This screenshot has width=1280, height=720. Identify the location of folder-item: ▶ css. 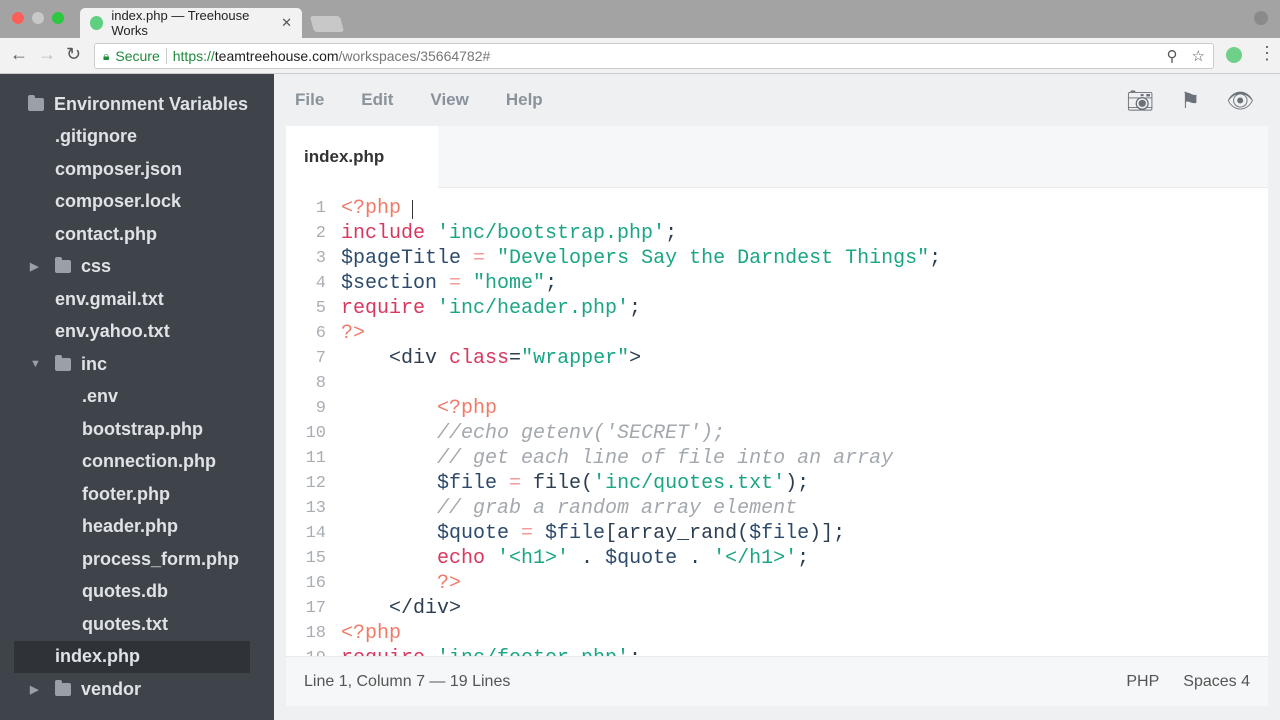
(137, 267).